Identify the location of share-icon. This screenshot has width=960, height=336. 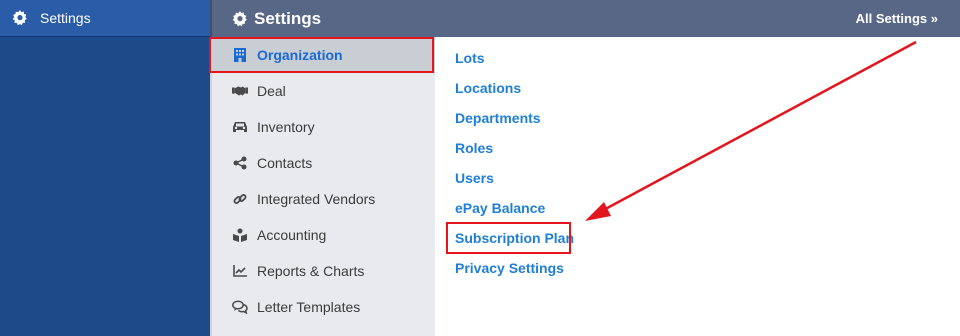
(240, 163).